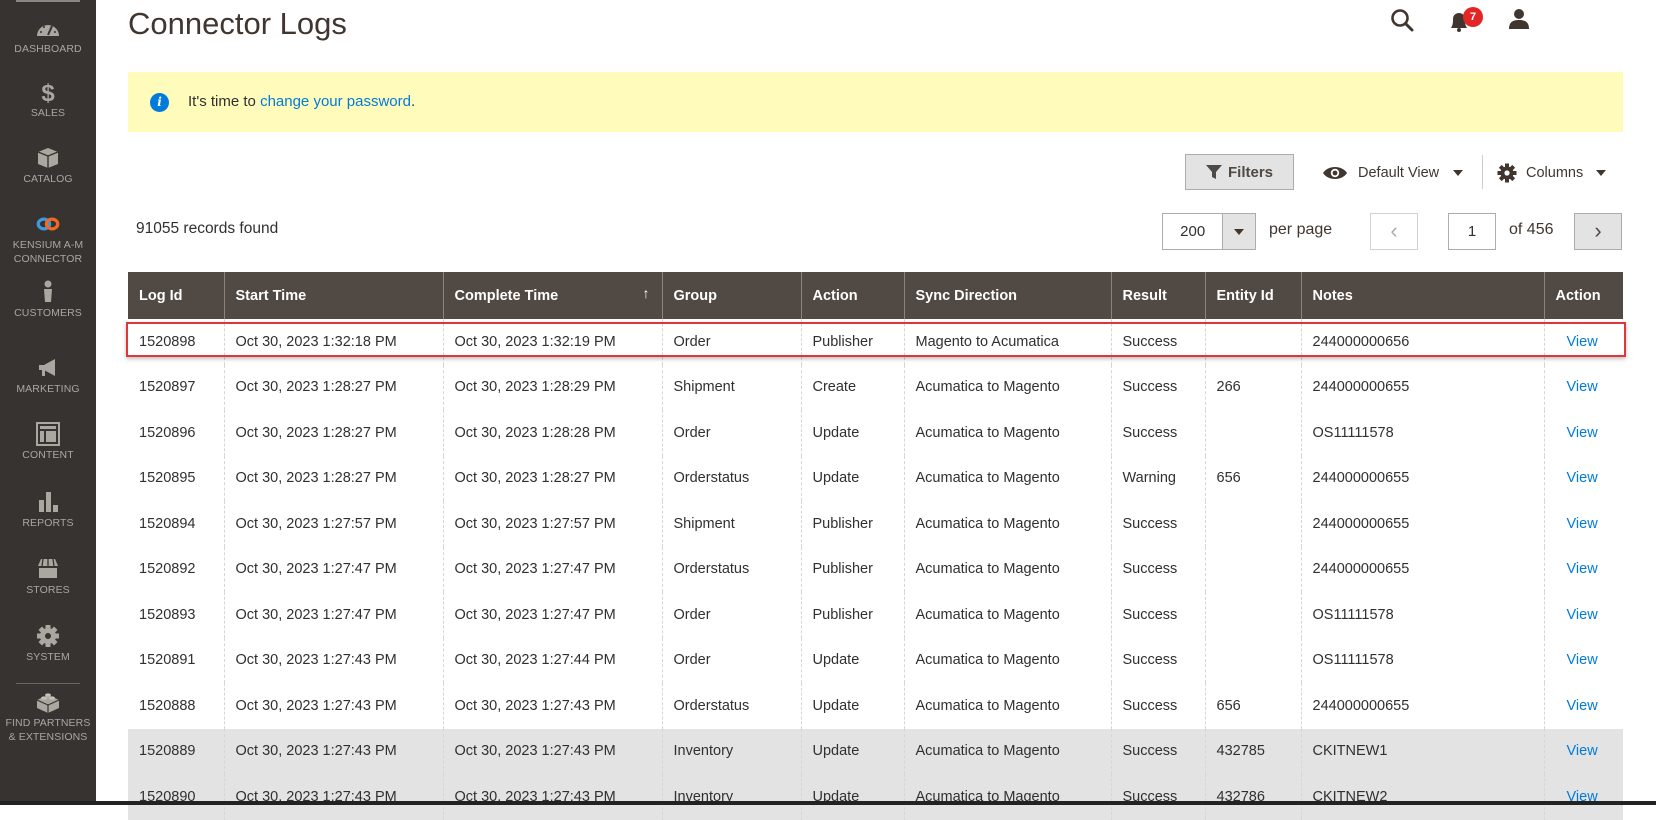  I want to click on sidebar-item-reports: REPORTS, so click(48, 510).